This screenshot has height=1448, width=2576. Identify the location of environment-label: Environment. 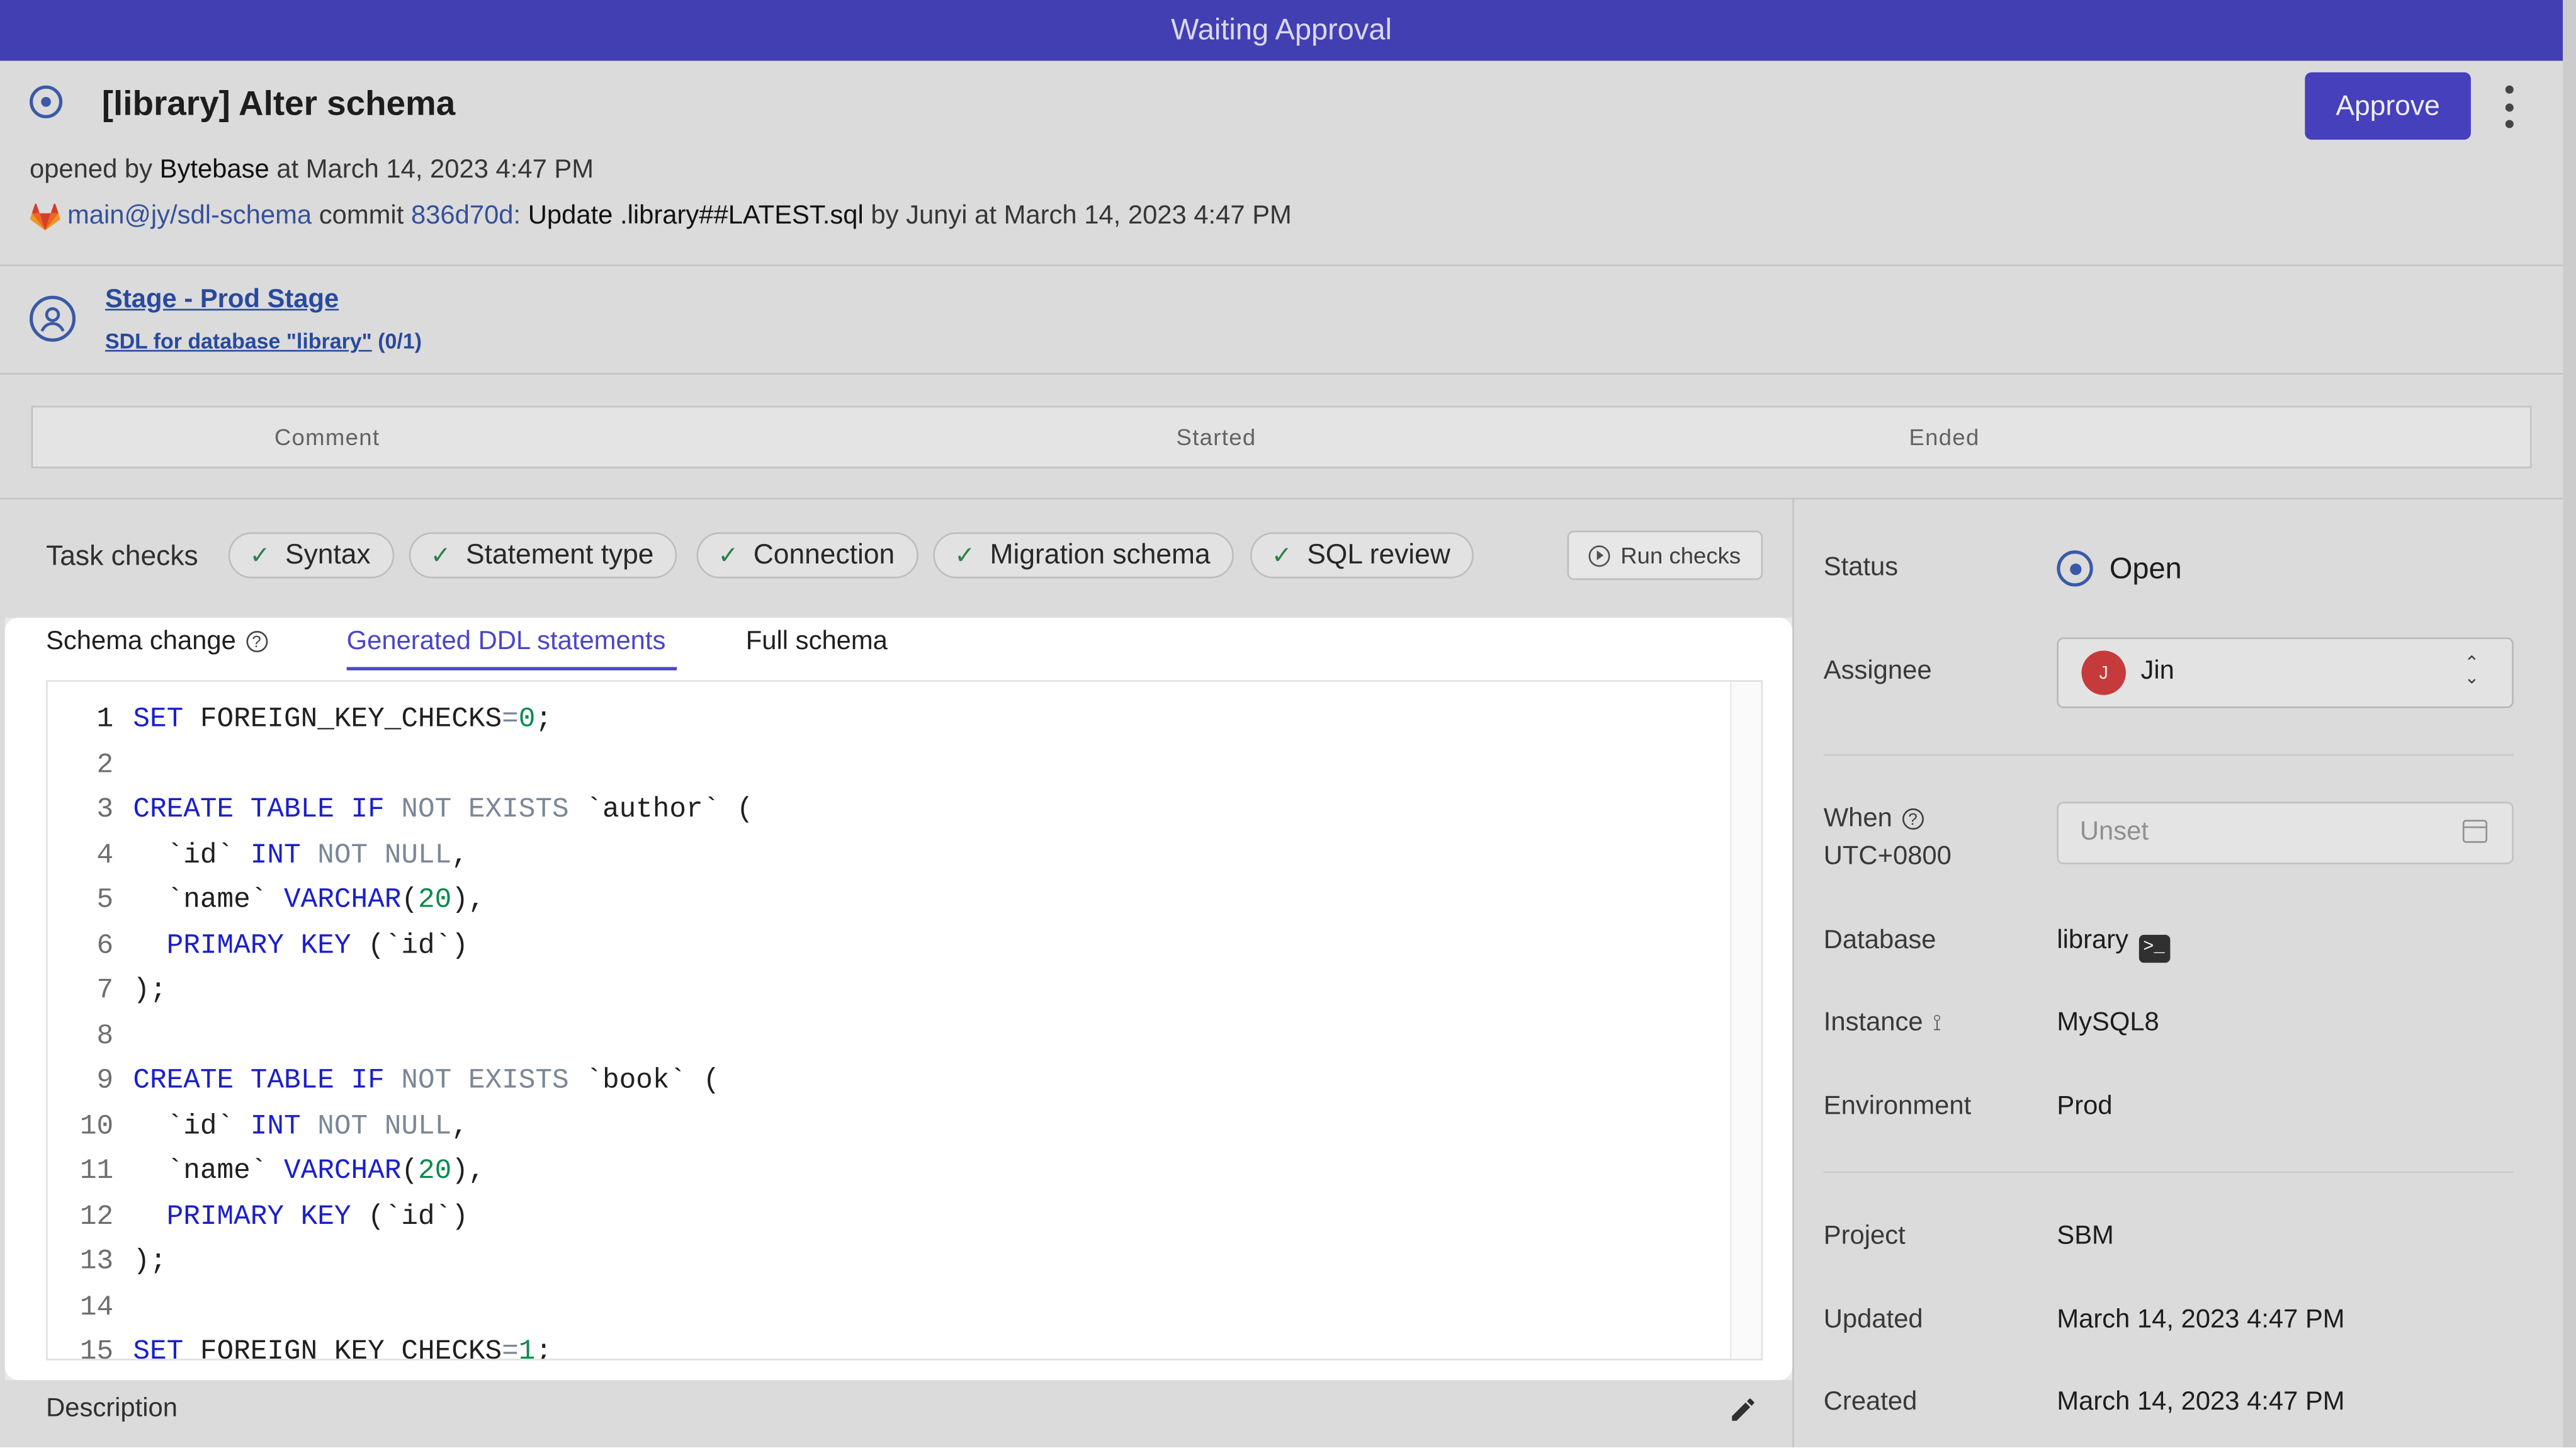
(1897, 1106).